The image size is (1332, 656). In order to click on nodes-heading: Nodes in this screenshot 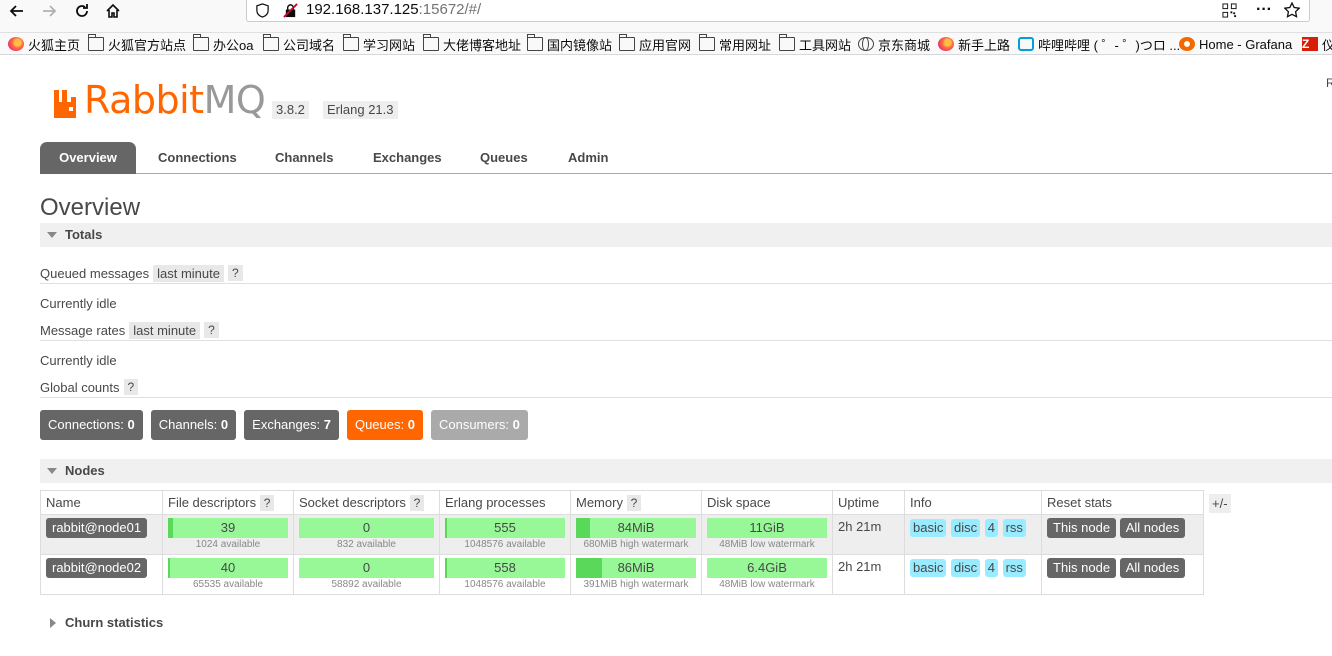, I will do `click(85, 470)`.